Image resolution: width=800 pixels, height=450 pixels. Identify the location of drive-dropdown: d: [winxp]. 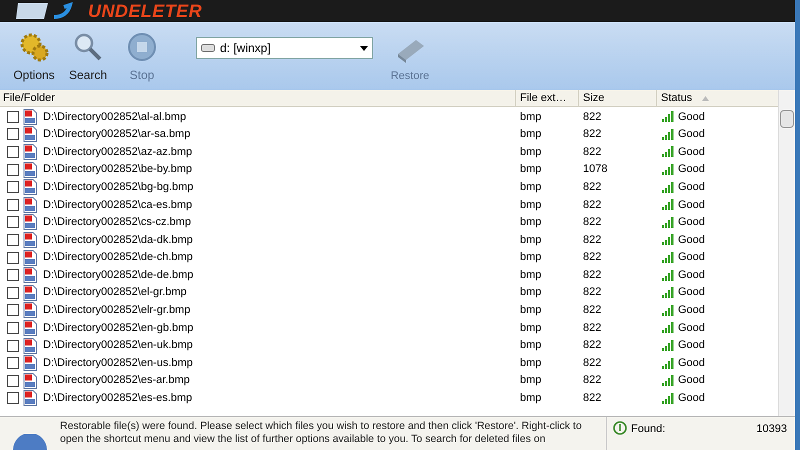
(284, 48).